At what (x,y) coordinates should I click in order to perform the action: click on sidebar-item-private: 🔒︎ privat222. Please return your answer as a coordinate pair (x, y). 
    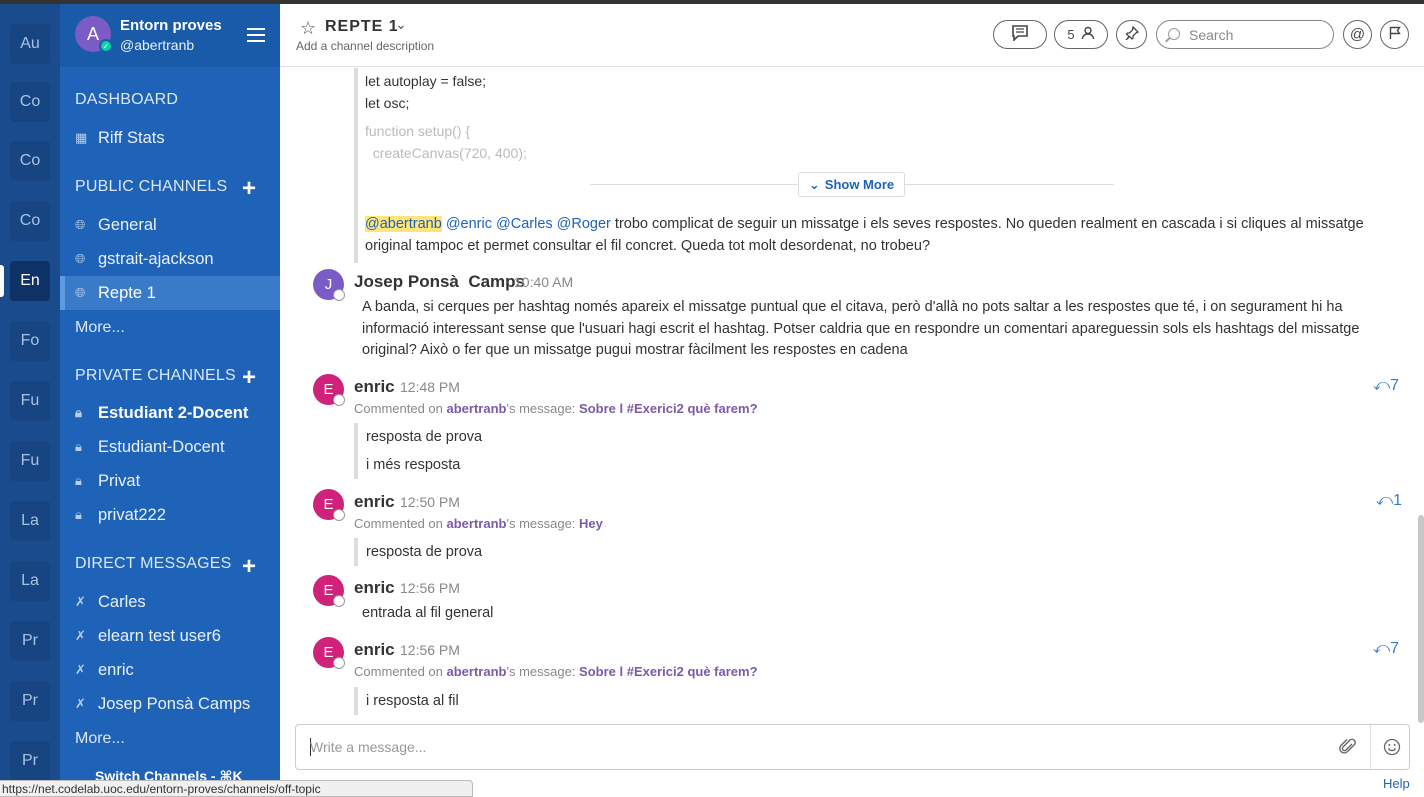
    Looking at the image, I should click on (170, 515).